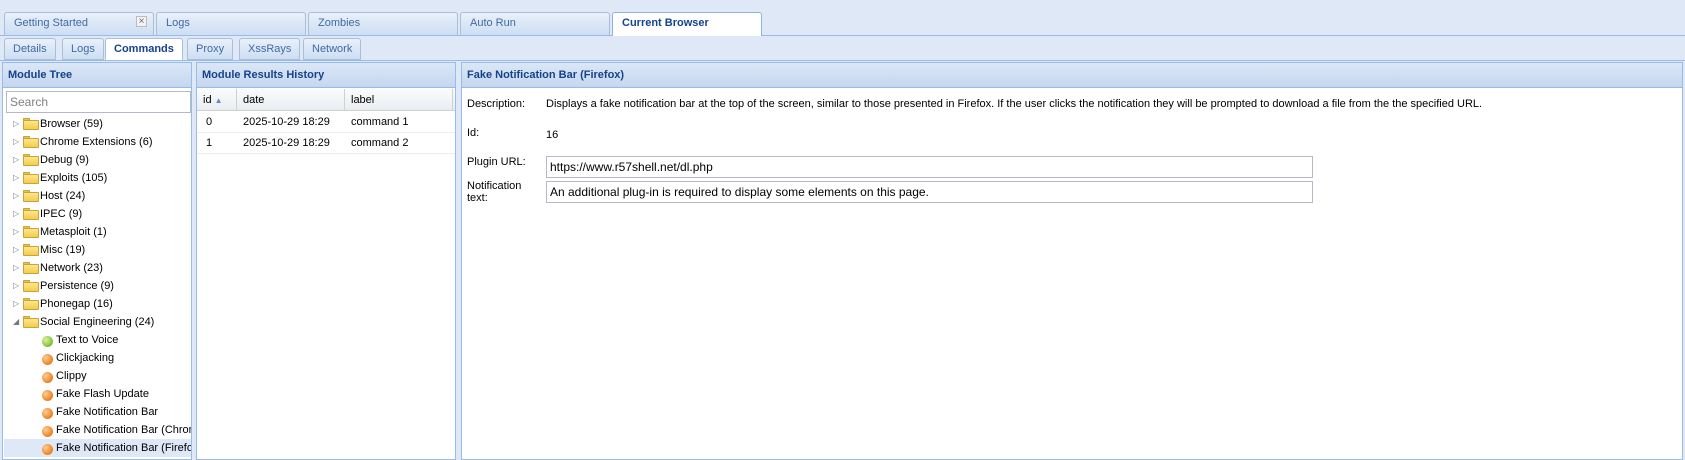 The height and width of the screenshot is (460, 1685). I want to click on tree-folder-social-engineering: ◢ Social Engineering (24), so click(97, 322).